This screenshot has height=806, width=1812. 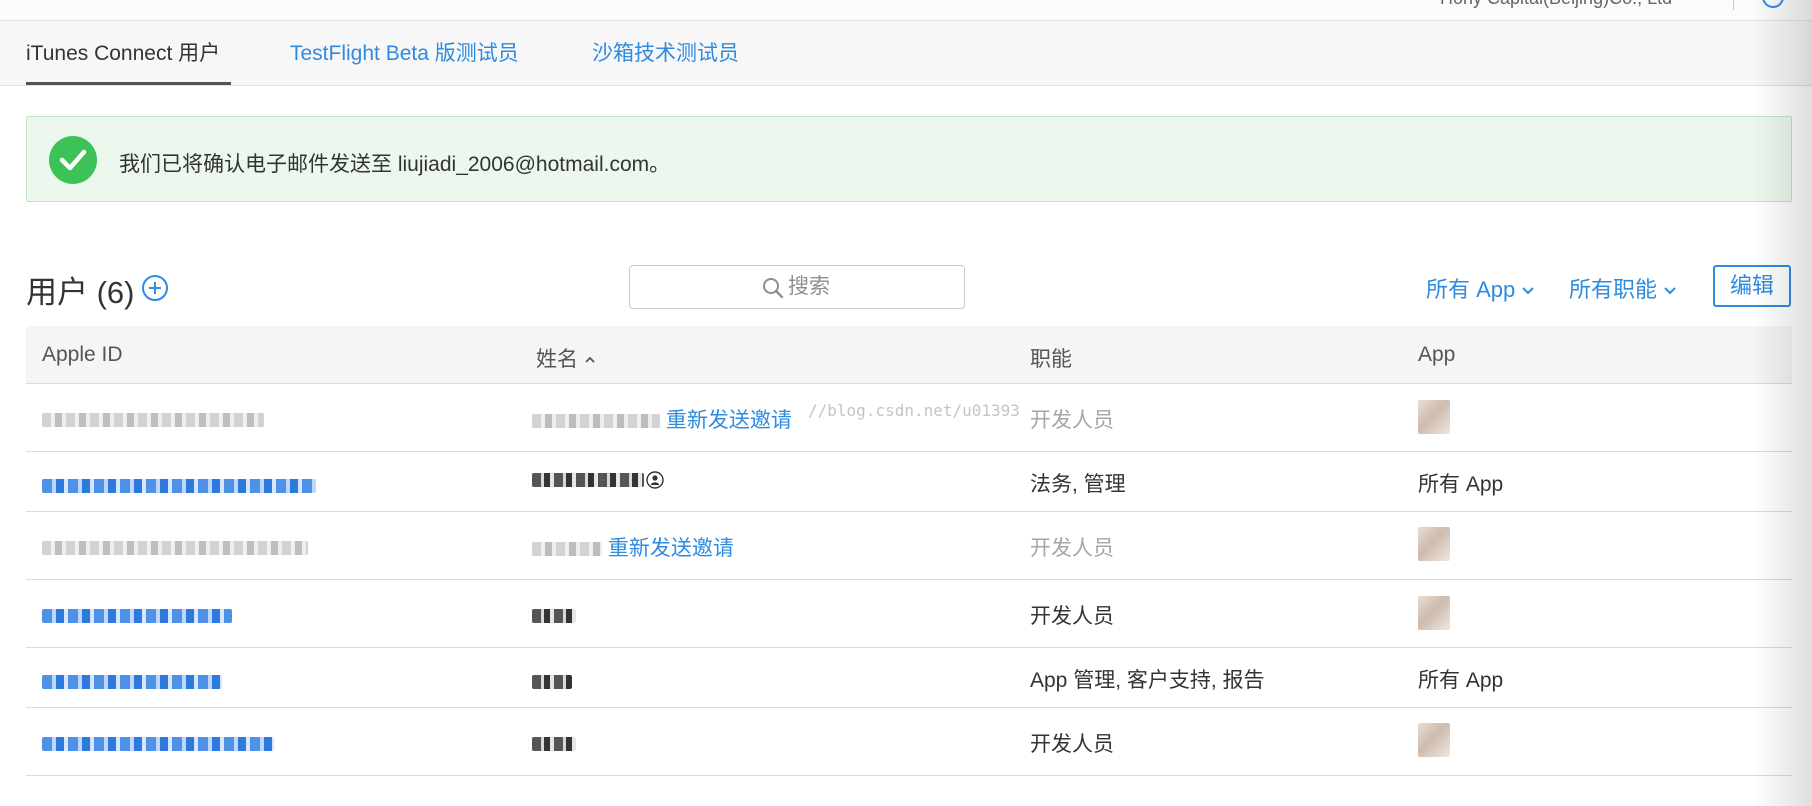 I want to click on table-row: 法务, 管理 所有 App, so click(x=909, y=482).